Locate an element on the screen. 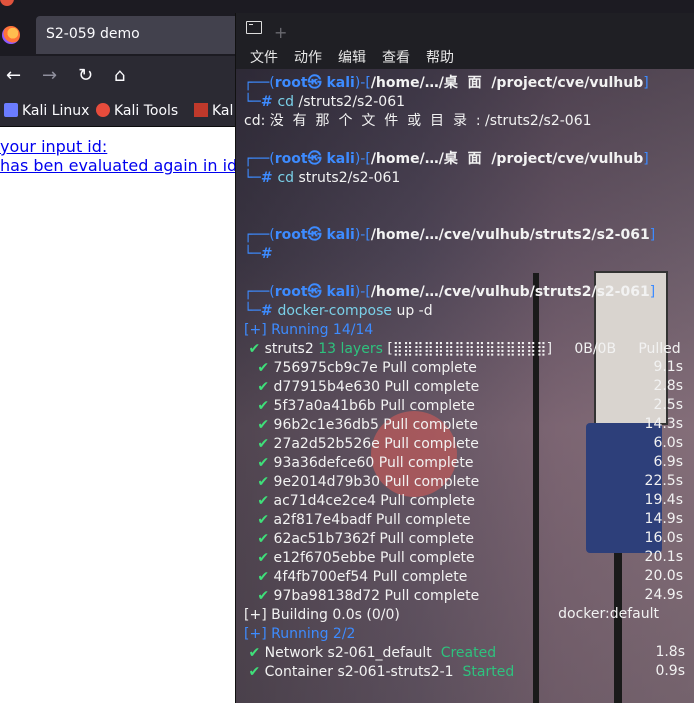 The width and height of the screenshot is (694, 703). menu-edit: 编辑 is located at coordinates (352, 57).